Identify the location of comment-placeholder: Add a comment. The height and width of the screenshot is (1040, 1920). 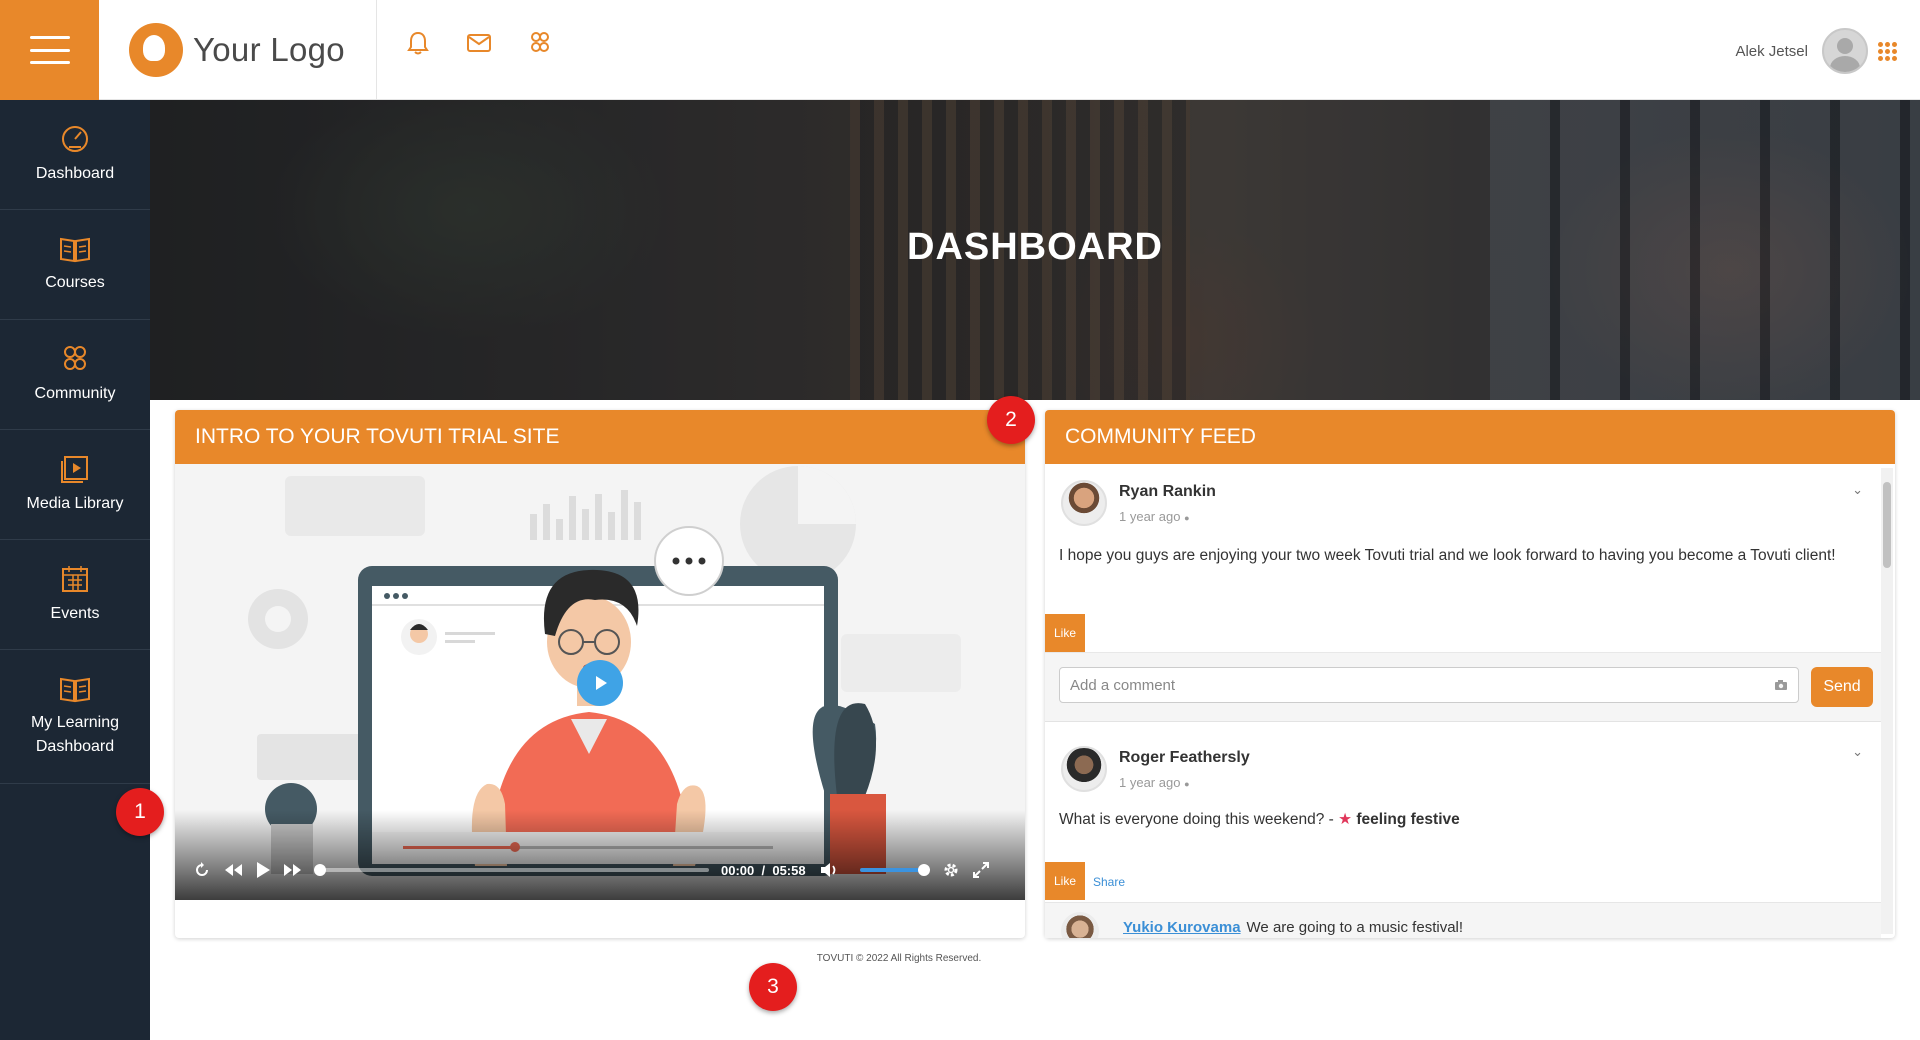
(1123, 685).